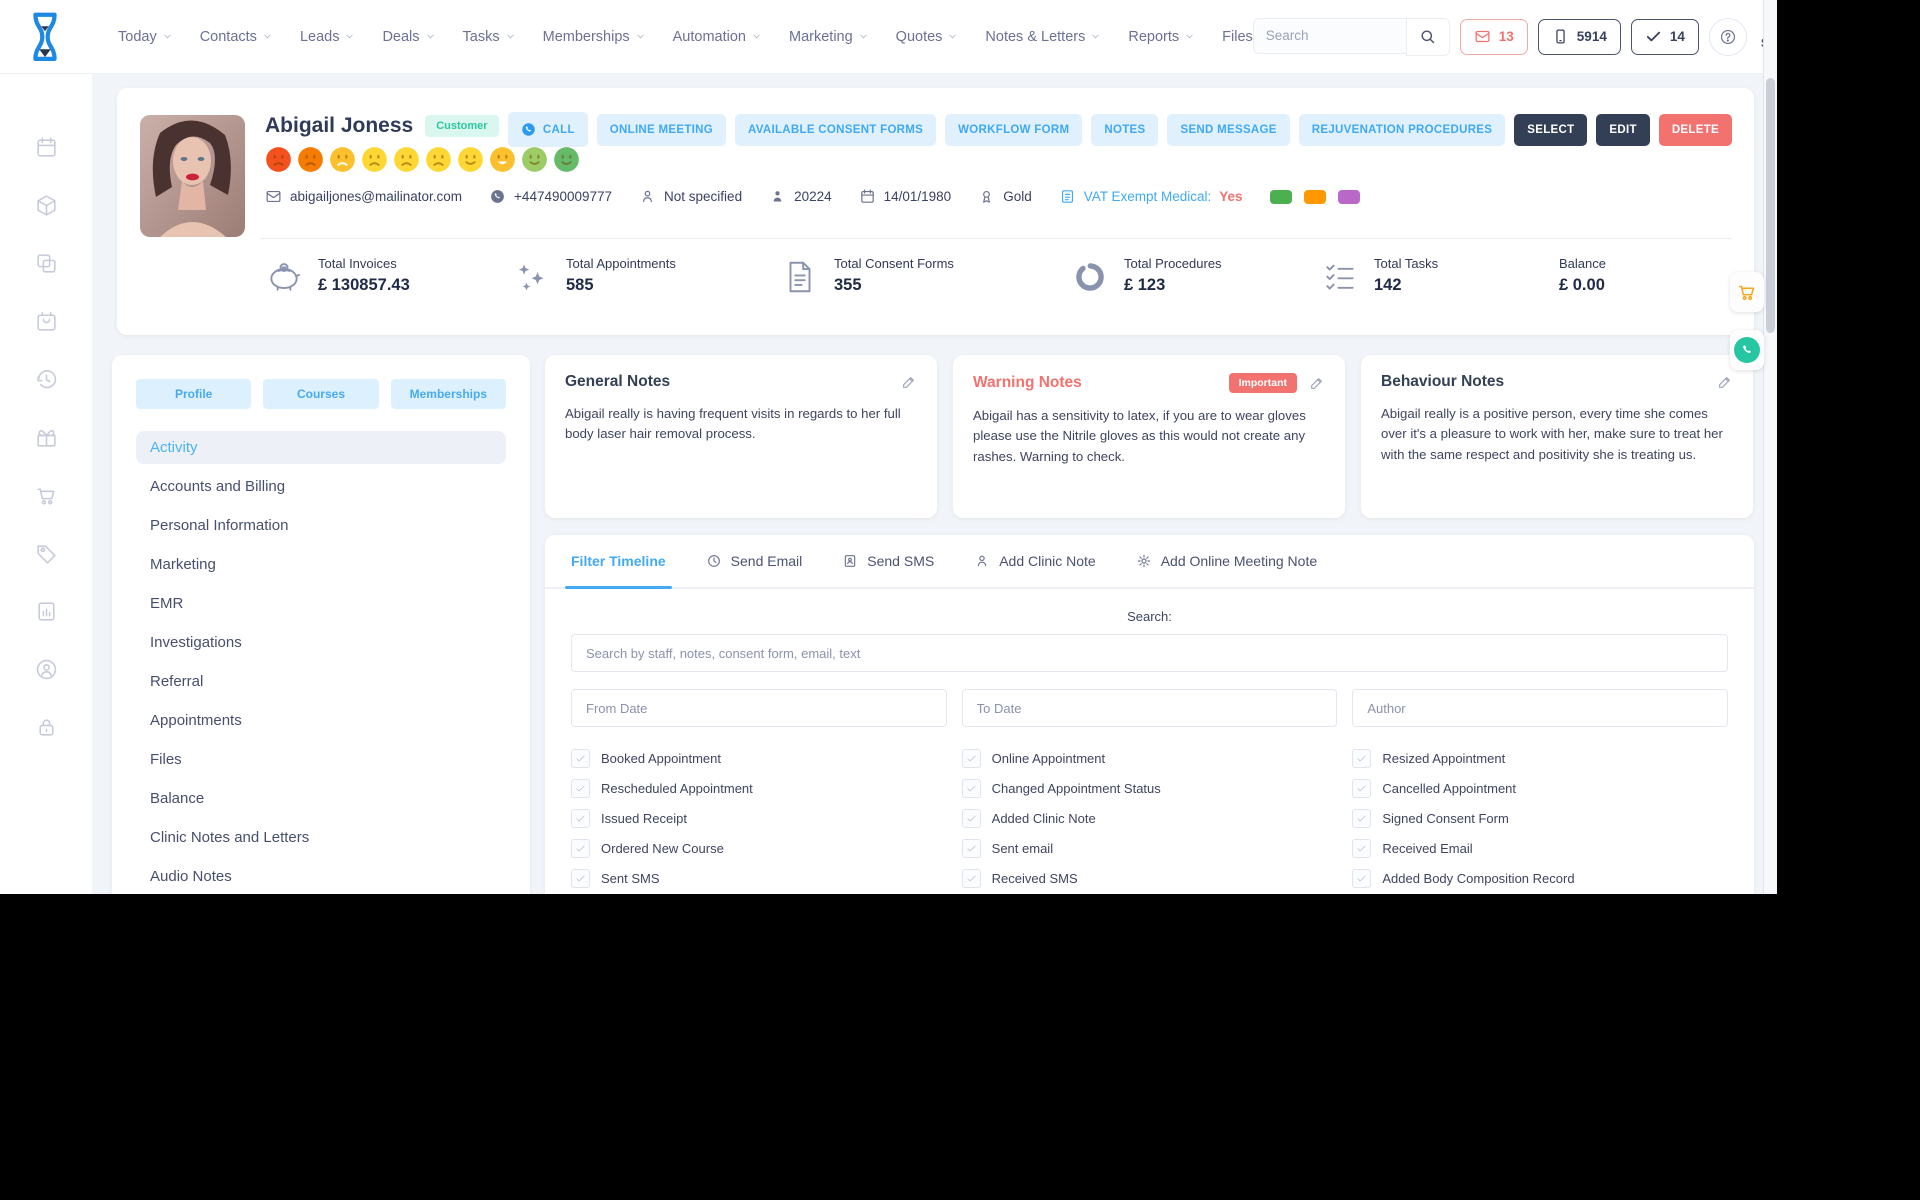 The height and width of the screenshot is (1200, 1920). Describe the element at coordinates (1149, 788) in the screenshot. I see `filter-checkbox-changed-appointment-status: Changed Appointment Status` at that location.